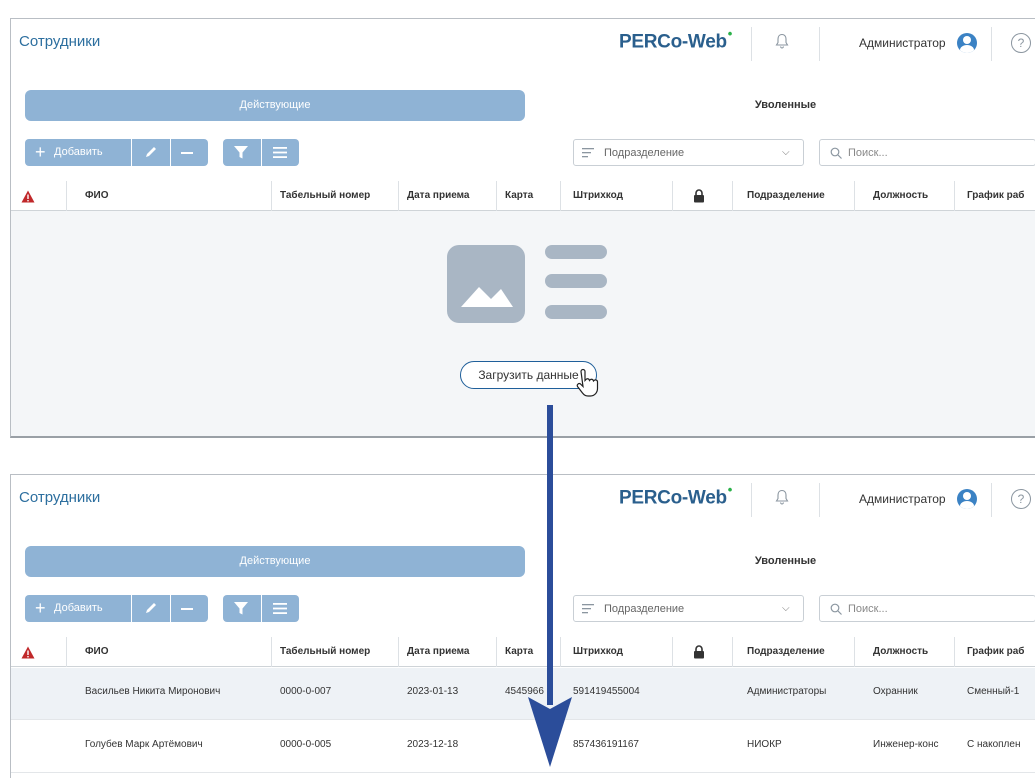  Describe the element at coordinates (836, 609) in the screenshot. I see `search-icon` at that location.